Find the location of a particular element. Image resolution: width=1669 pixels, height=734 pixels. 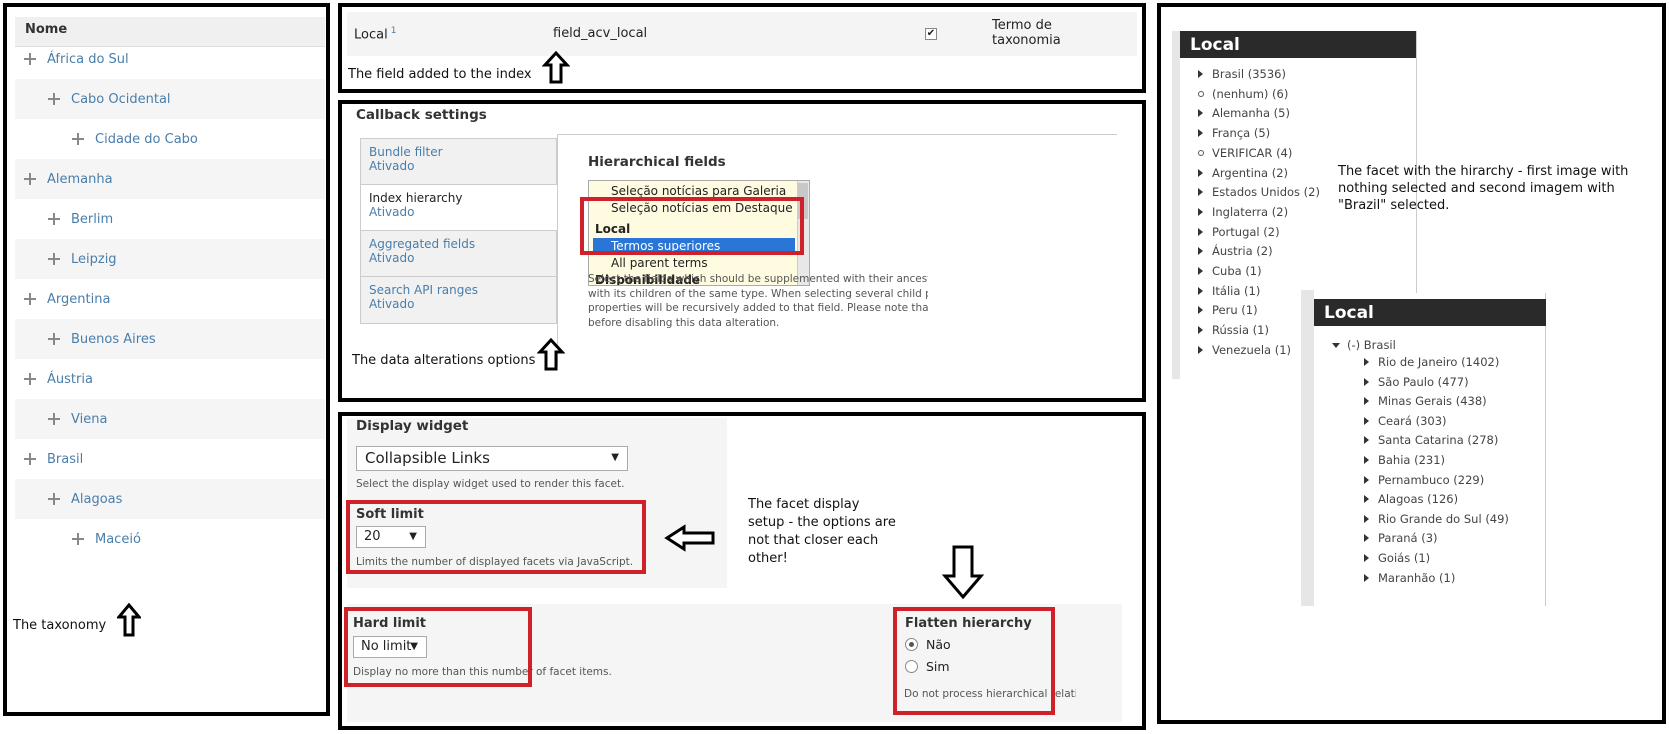

facet-item-label: Alemanha (5) is located at coordinates (1251, 113).